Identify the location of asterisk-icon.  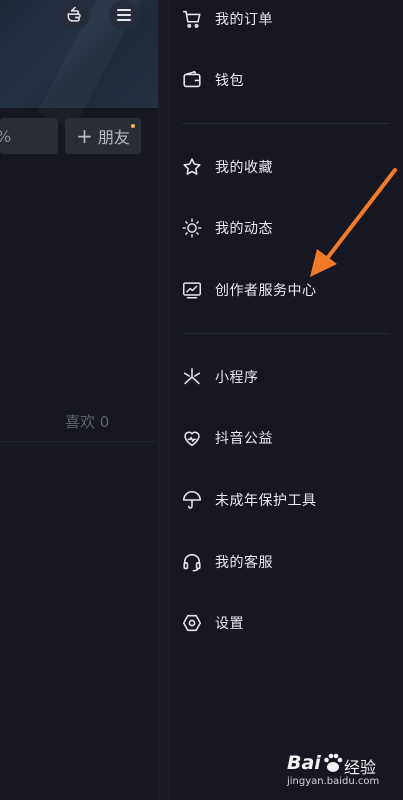
(192, 377).